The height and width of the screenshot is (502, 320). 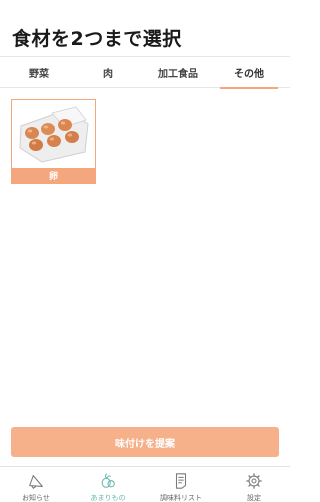 I want to click on vegetables-icon, so click(x=108, y=480).